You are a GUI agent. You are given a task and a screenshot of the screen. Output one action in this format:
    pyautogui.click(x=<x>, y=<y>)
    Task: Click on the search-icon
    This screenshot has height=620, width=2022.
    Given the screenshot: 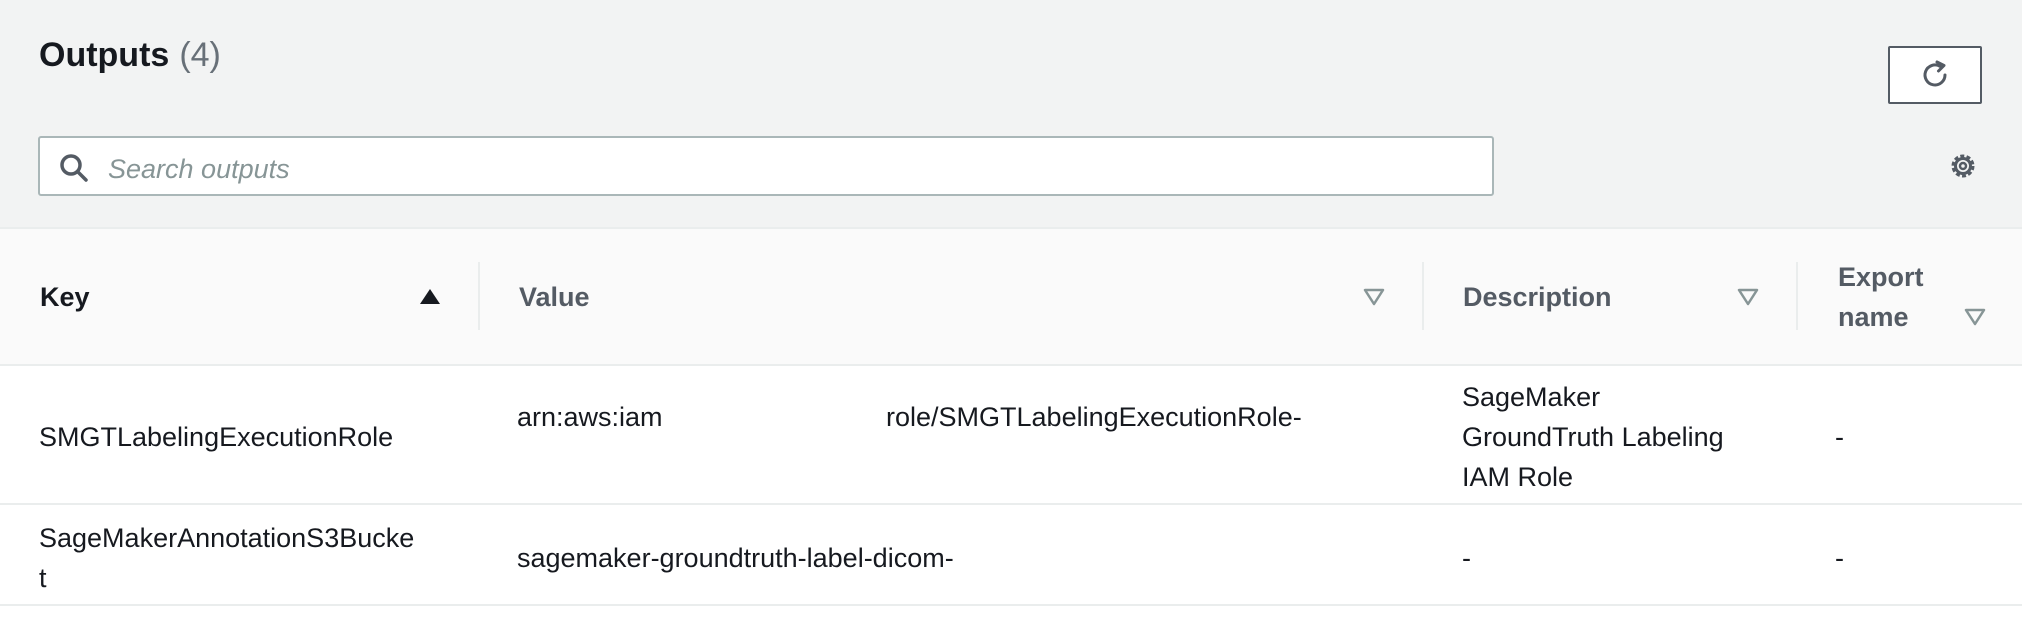 What is the action you would take?
    pyautogui.click(x=74, y=168)
    